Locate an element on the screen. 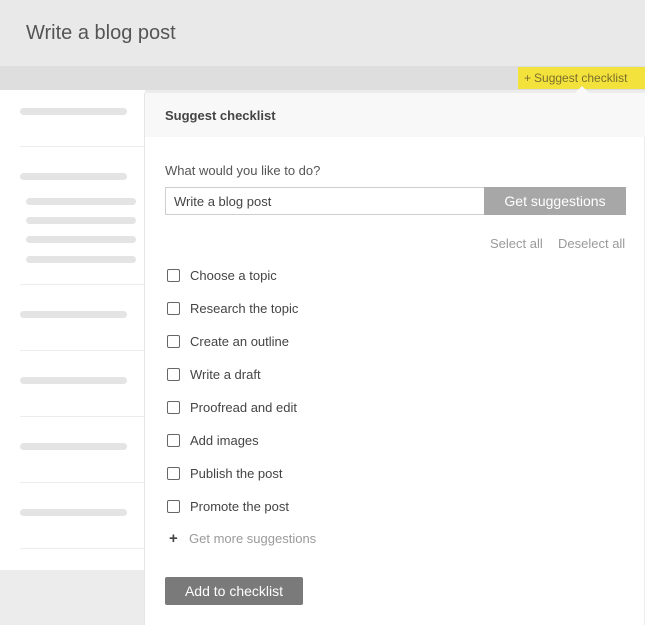 This screenshot has height=625, width=645. checklist-item: Write a draft is located at coordinates (214, 374).